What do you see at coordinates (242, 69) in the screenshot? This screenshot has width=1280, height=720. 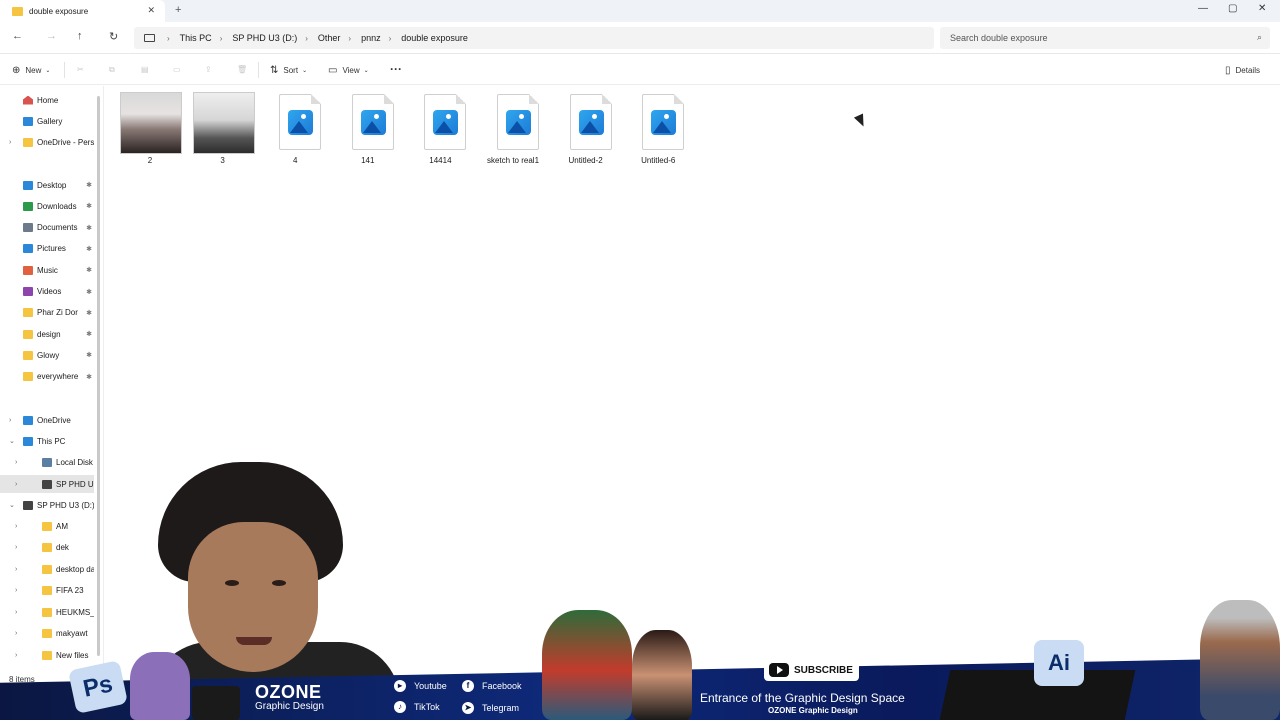 I see `delete-icon: 🗑` at bounding box center [242, 69].